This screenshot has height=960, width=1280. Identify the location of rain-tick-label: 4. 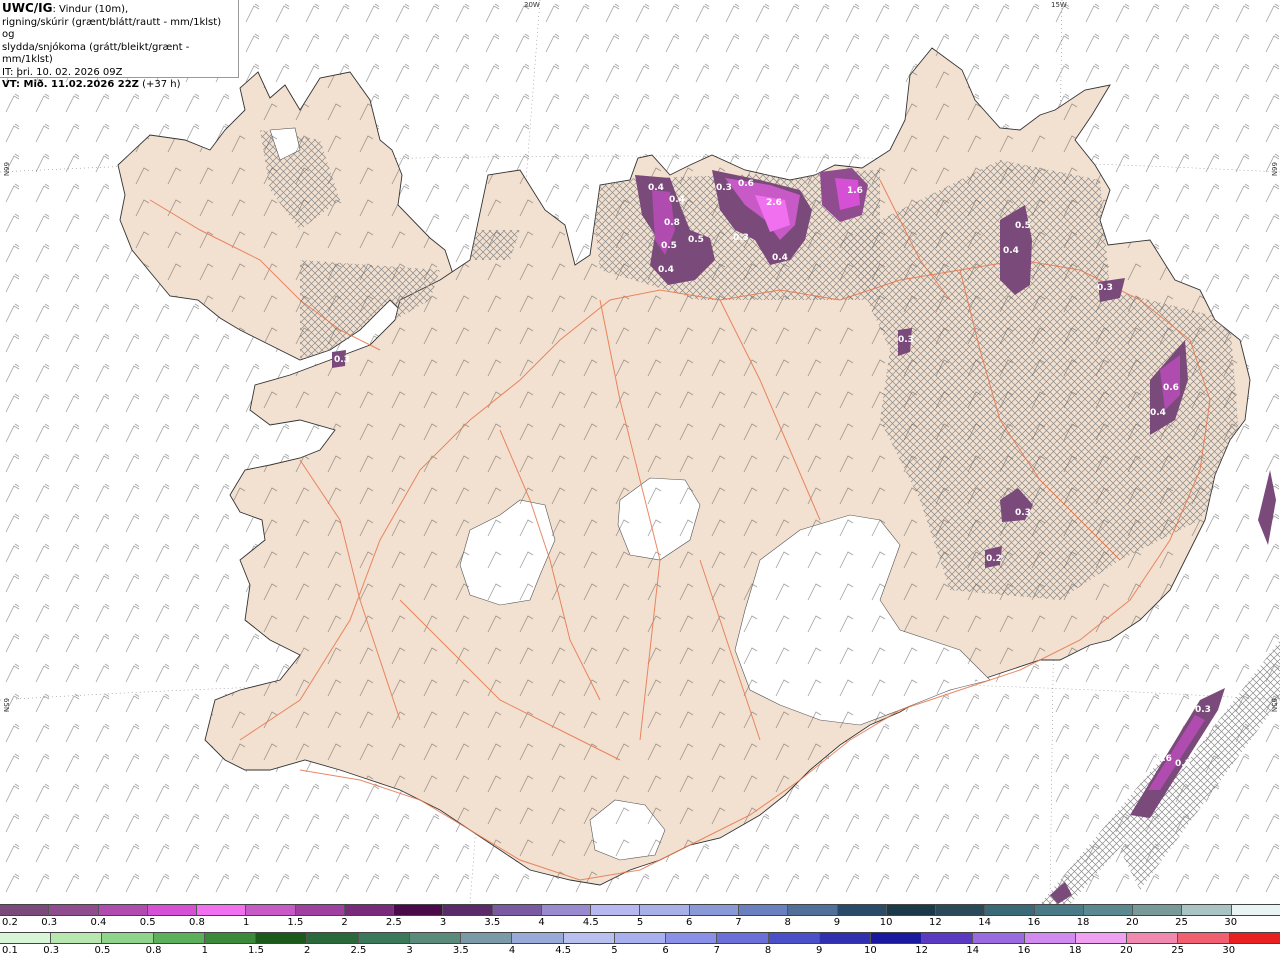
(512, 950).